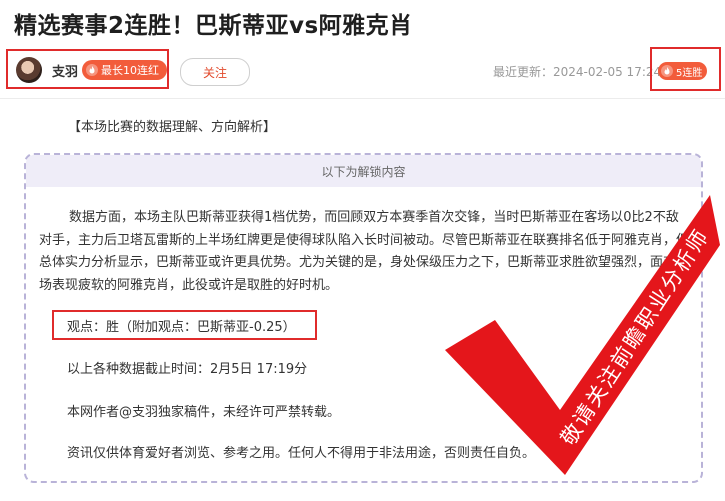 This screenshot has width=725, height=501. What do you see at coordinates (301, 453) in the screenshot?
I see `disclaimer-text: 资讯仅供体育爱好者浏览、参考之用。任何人不得用于非法用途，否则责任自负。` at bounding box center [301, 453].